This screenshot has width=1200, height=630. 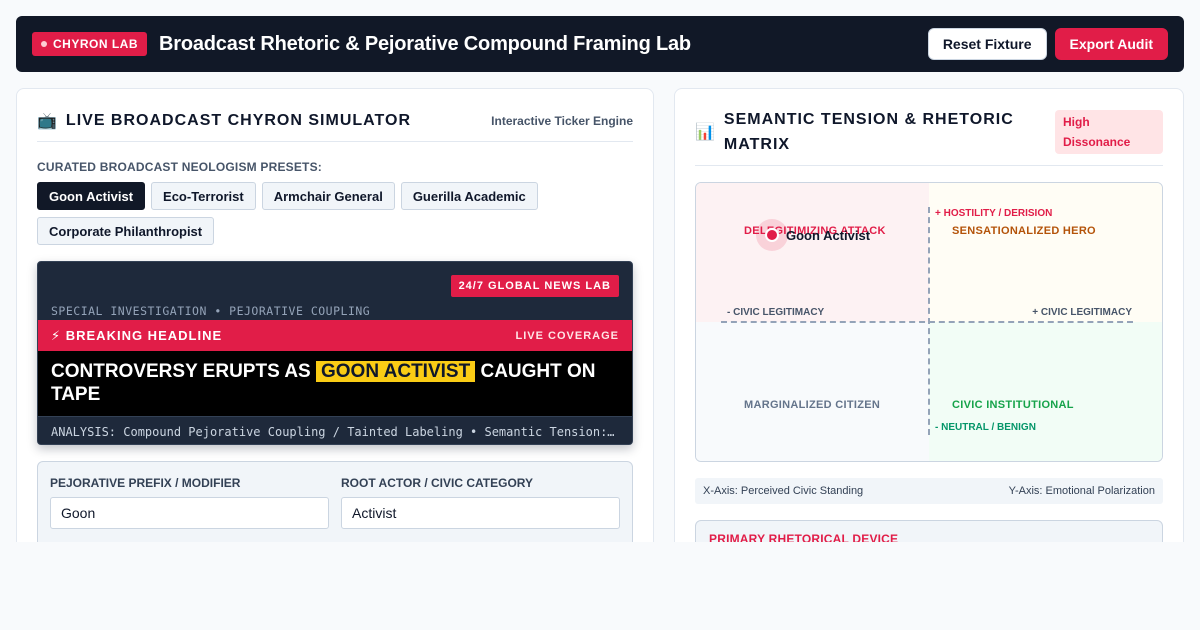 I want to click on network-tag: 24/7 GLOBAL NEWS LAB, so click(x=534, y=286).